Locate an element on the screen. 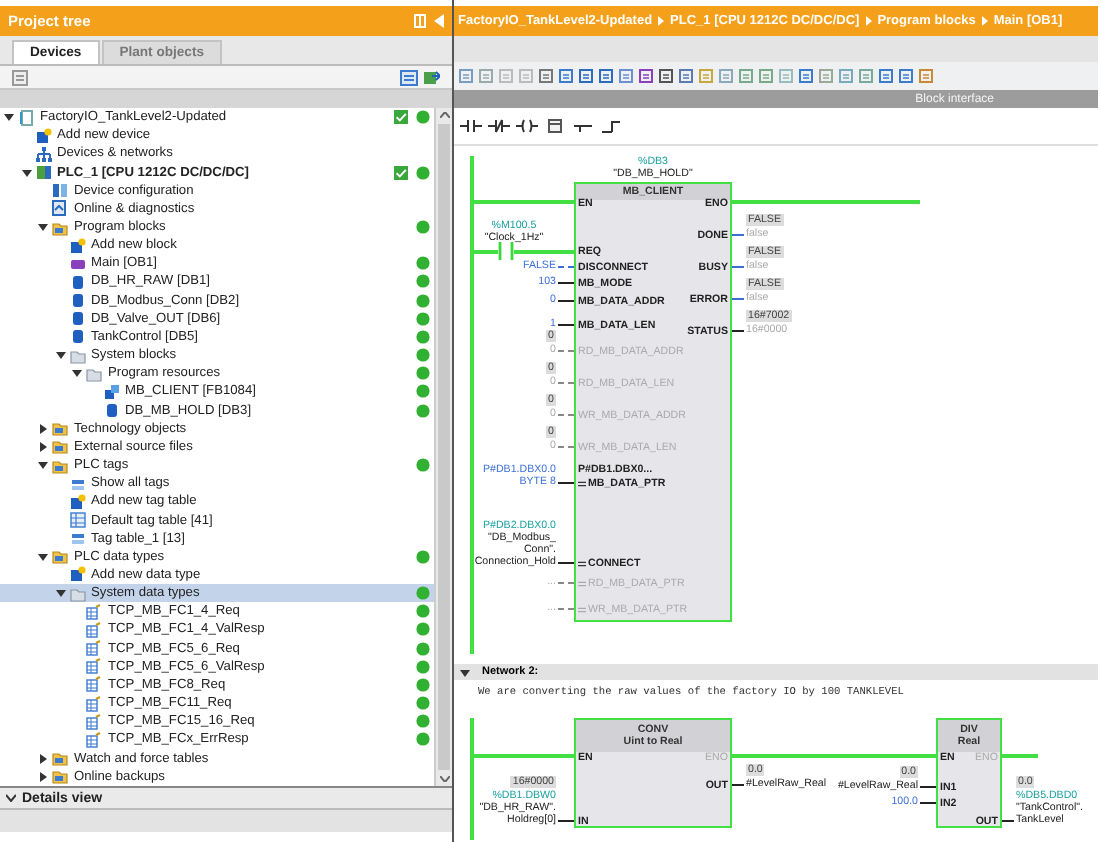 This screenshot has width=1100, height=842. chevron-icon is located at coordinates (11, 798).